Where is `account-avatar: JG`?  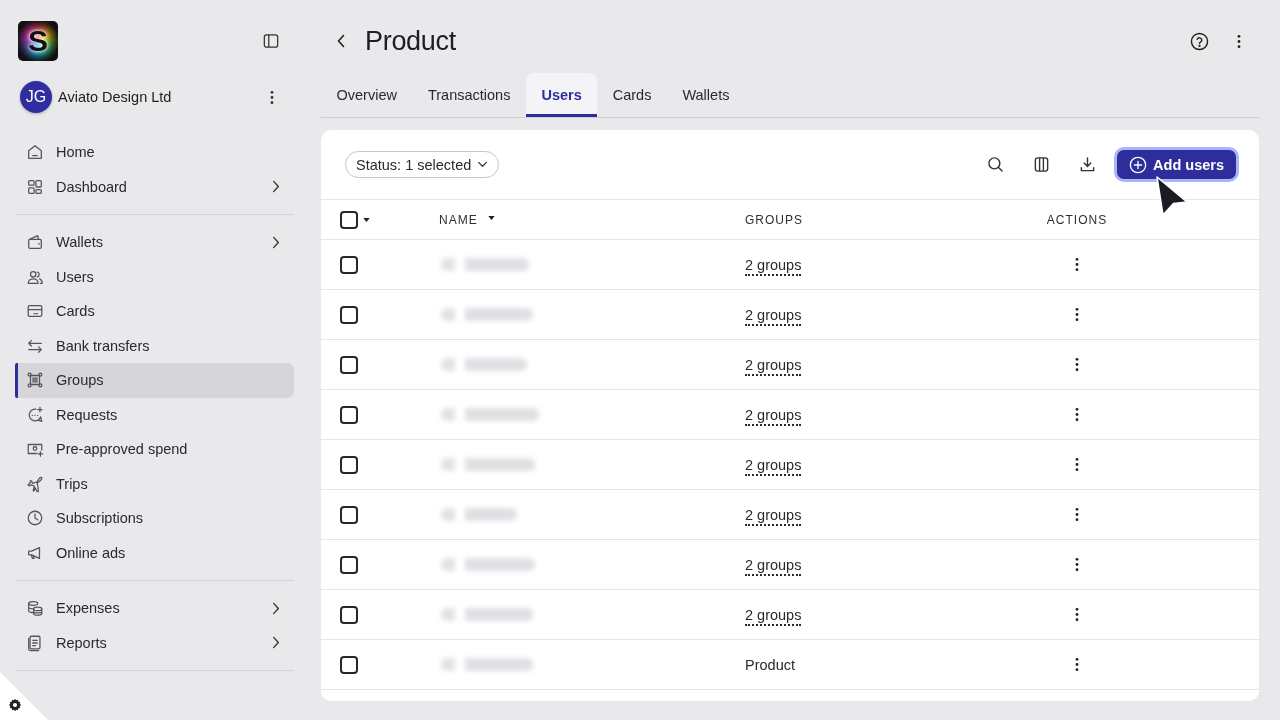
account-avatar: JG is located at coordinates (36, 97).